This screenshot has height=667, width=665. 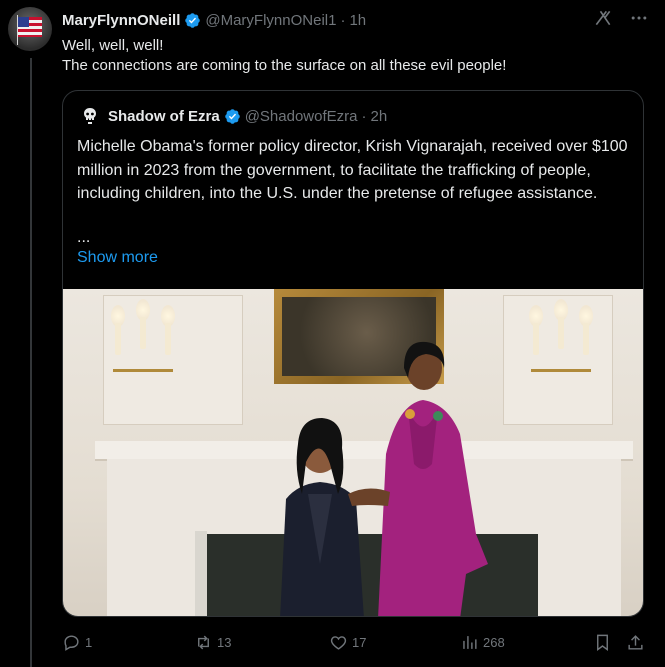 I want to click on bookmark-icon, so click(x=602, y=642).